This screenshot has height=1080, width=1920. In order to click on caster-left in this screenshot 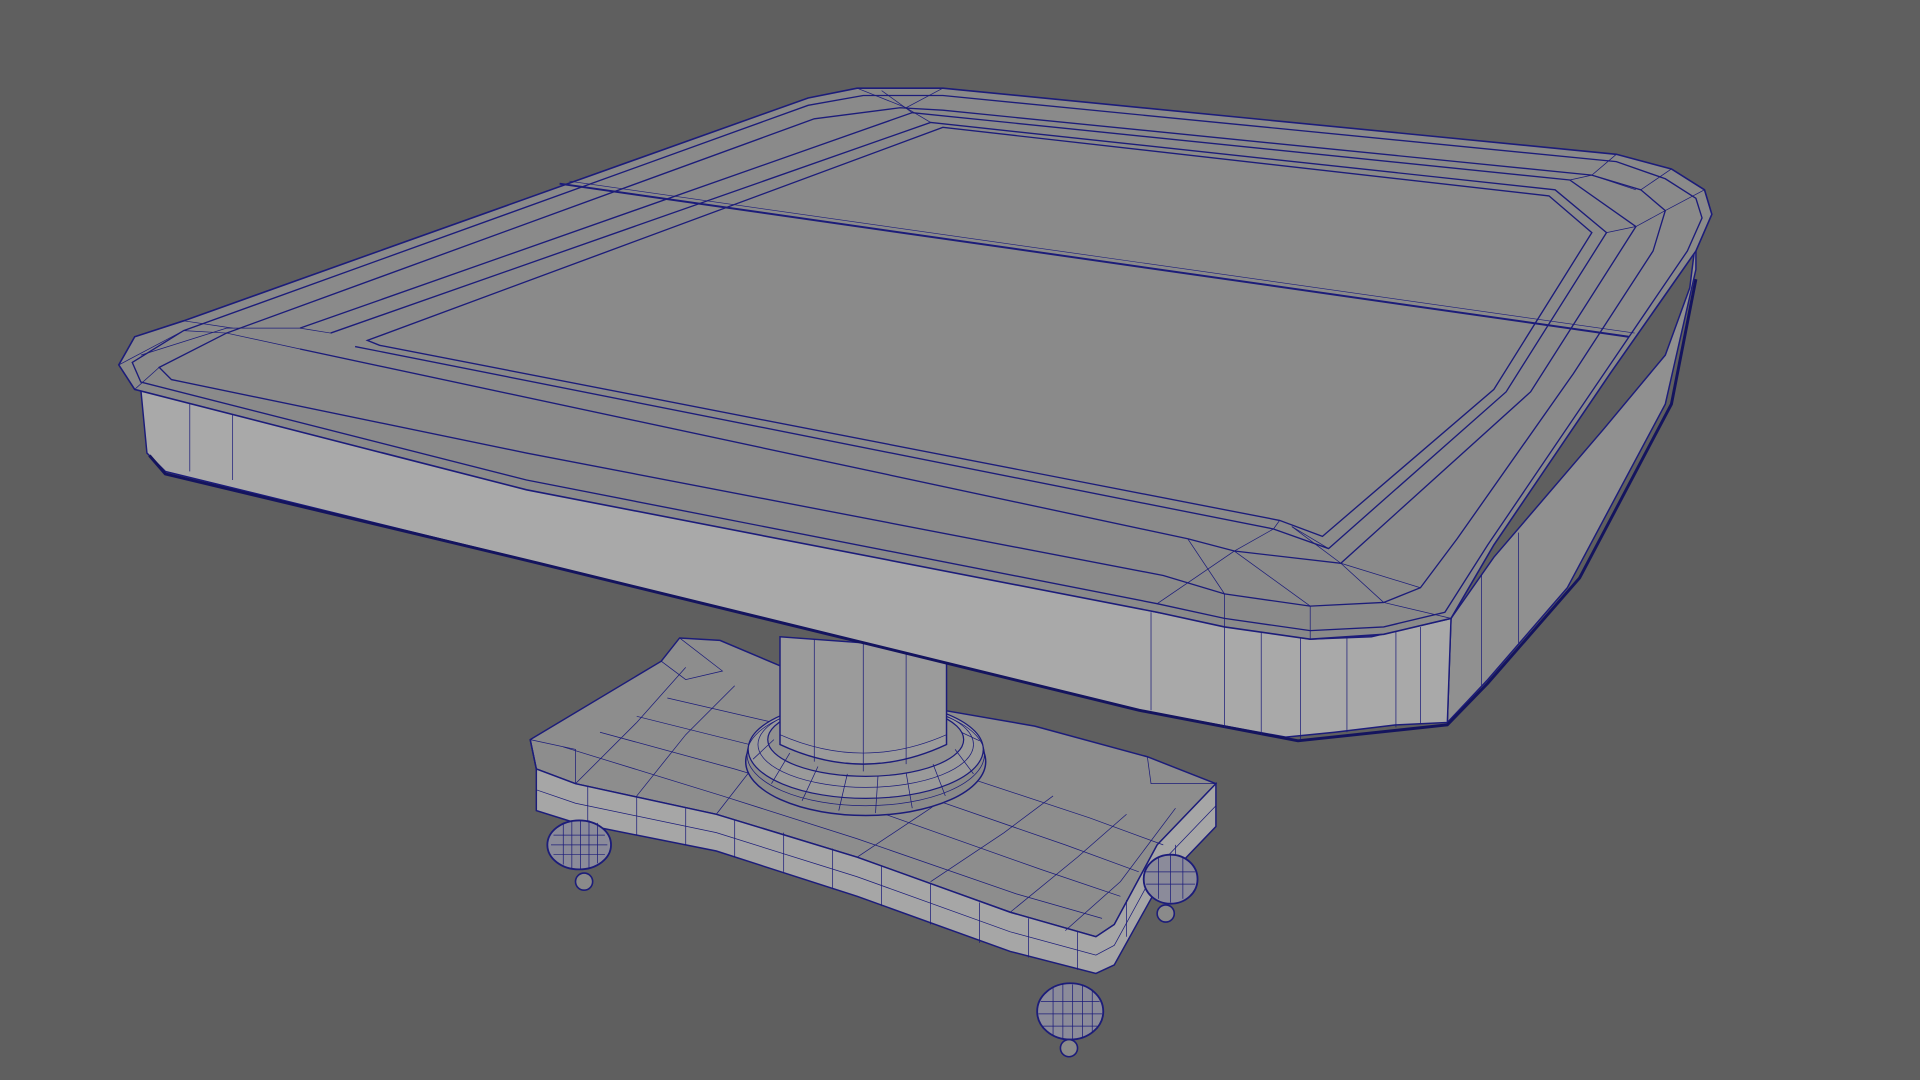, I will do `click(579, 855)`.